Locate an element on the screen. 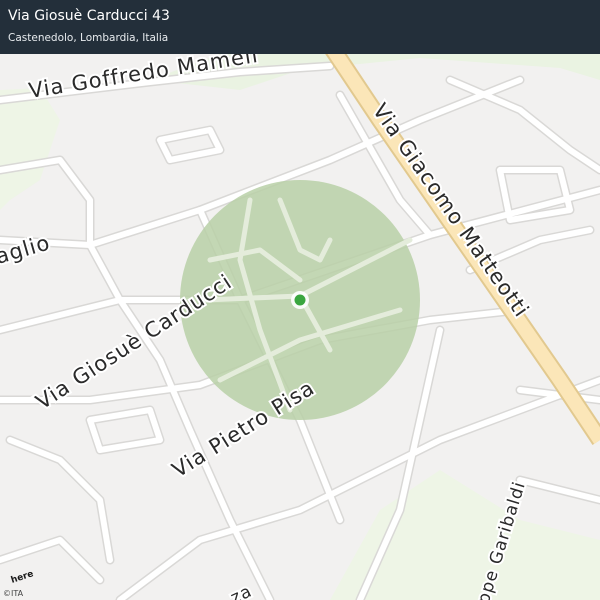 The image size is (600, 600). location-dot-icon is located at coordinates (300, 300).